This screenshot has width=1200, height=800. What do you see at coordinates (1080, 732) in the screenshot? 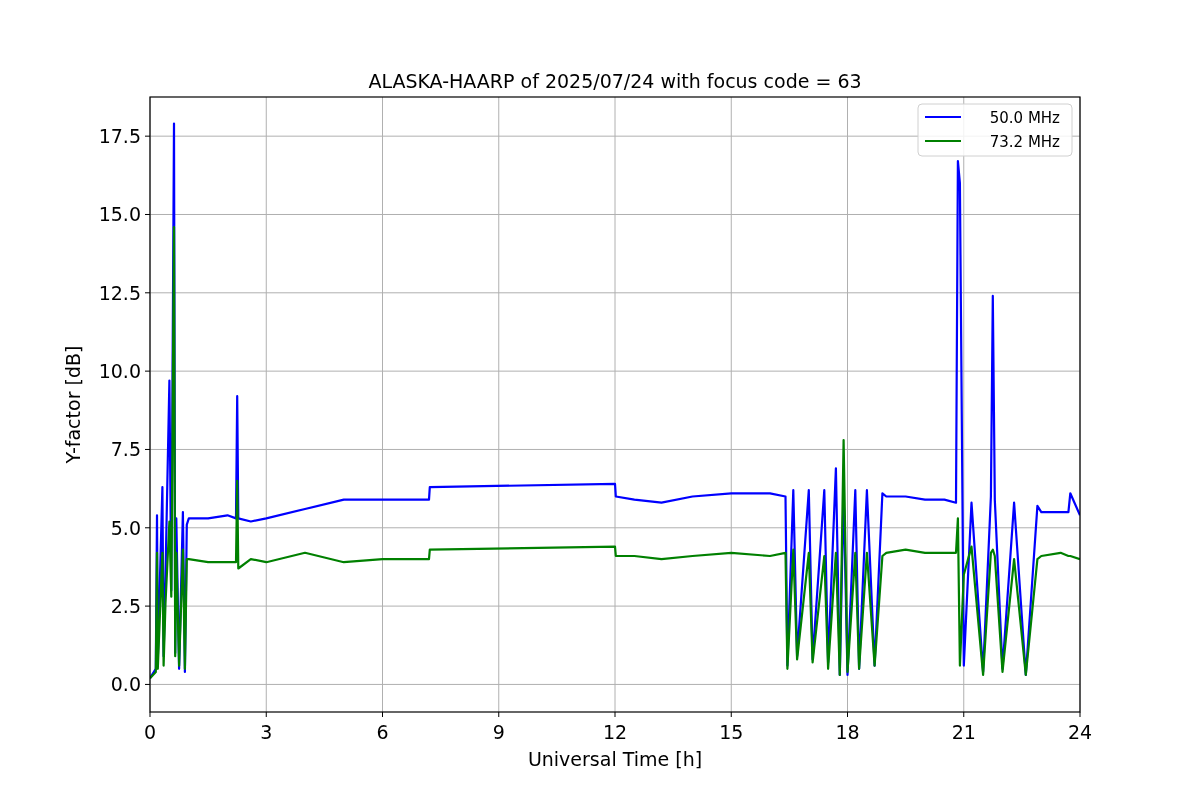
I see `tick-label: 24` at bounding box center [1080, 732].